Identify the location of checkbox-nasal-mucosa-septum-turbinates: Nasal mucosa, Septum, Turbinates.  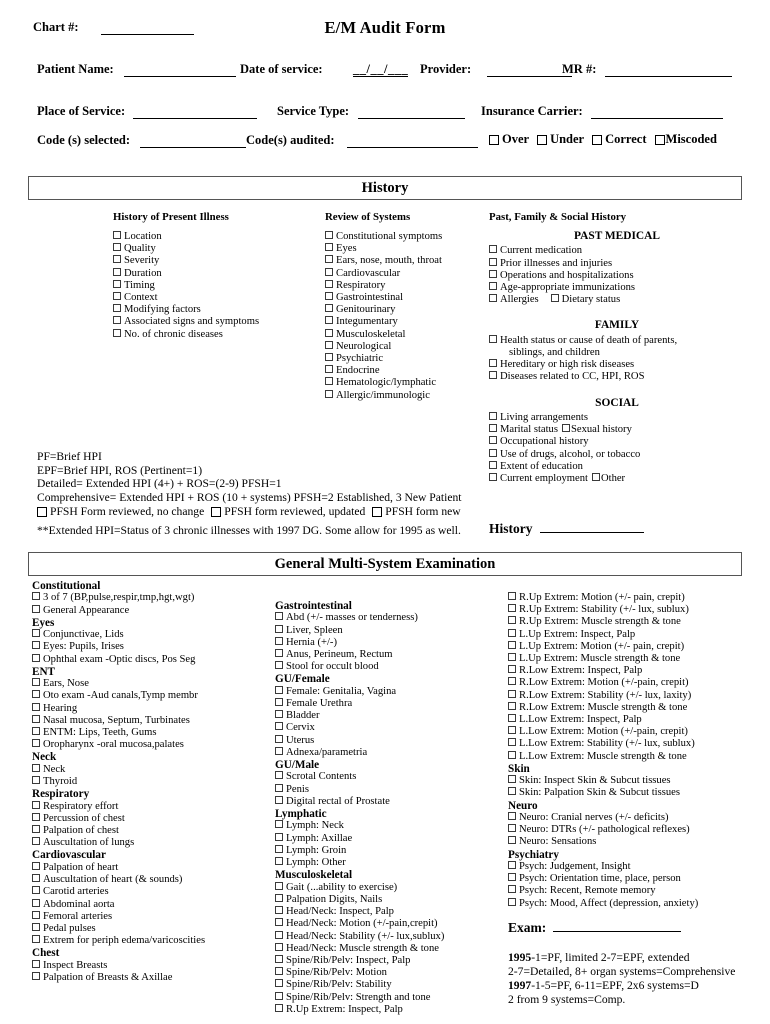
(154, 720).